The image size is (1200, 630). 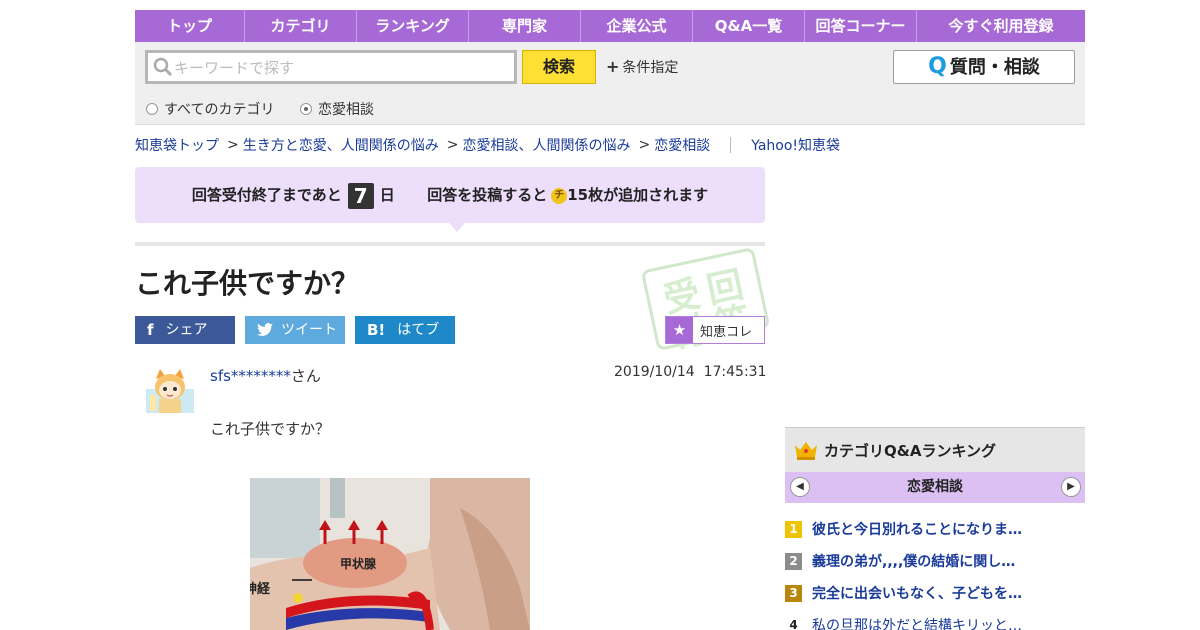 I want to click on nav-item: 企業公式, so click(x=637, y=26).